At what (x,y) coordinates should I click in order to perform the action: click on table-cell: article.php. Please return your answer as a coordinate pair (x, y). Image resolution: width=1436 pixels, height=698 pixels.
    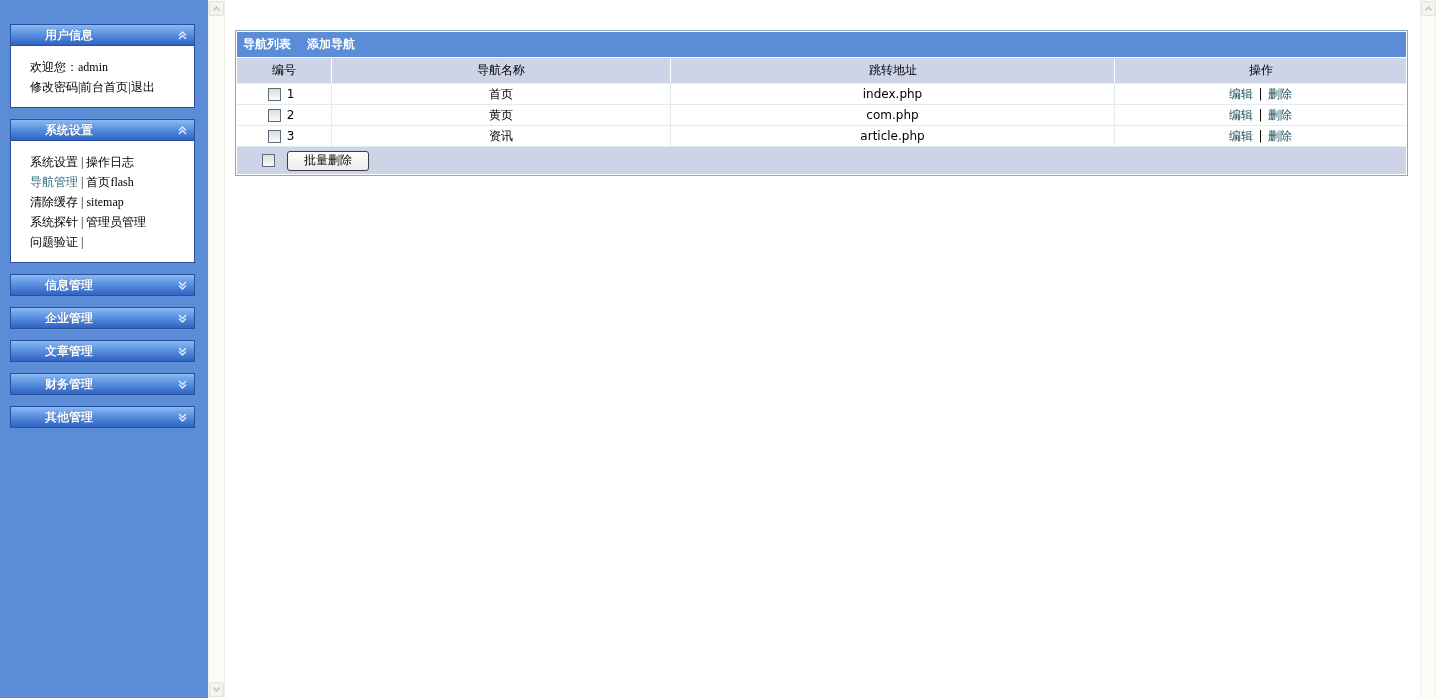
    Looking at the image, I should click on (892, 135).